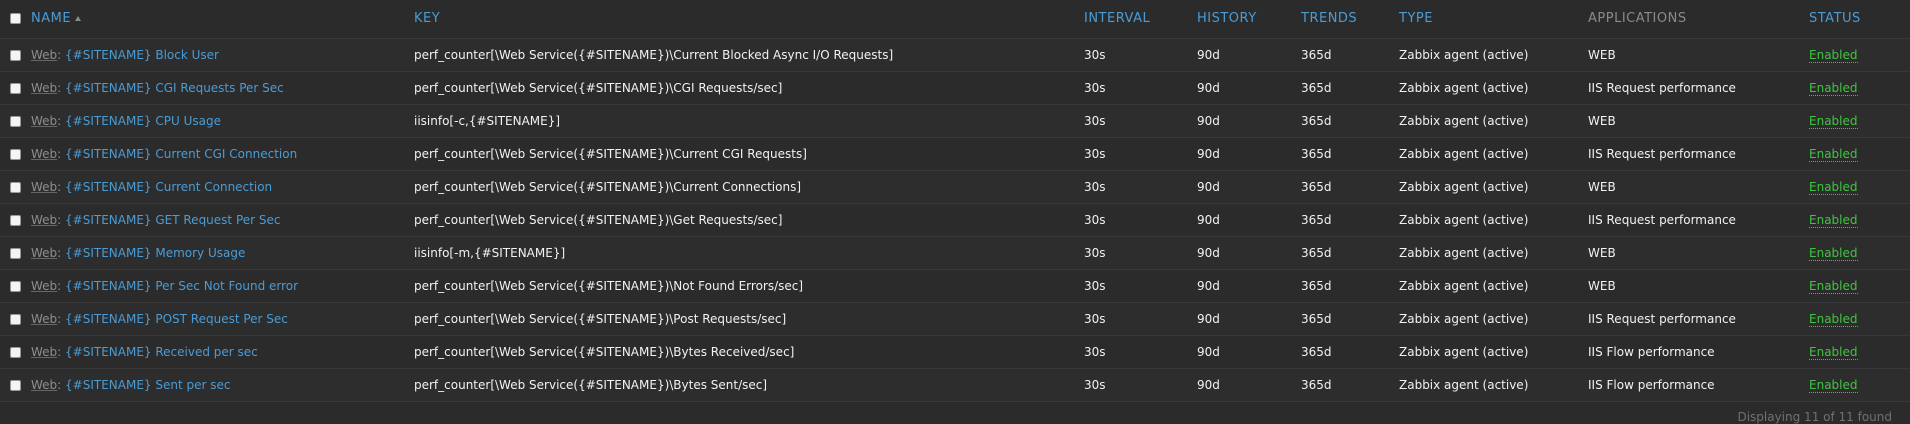 The width and height of the screenshot is (1910, 424). I want to click on column-header-trends: TRENDS, so click(1350, 19).